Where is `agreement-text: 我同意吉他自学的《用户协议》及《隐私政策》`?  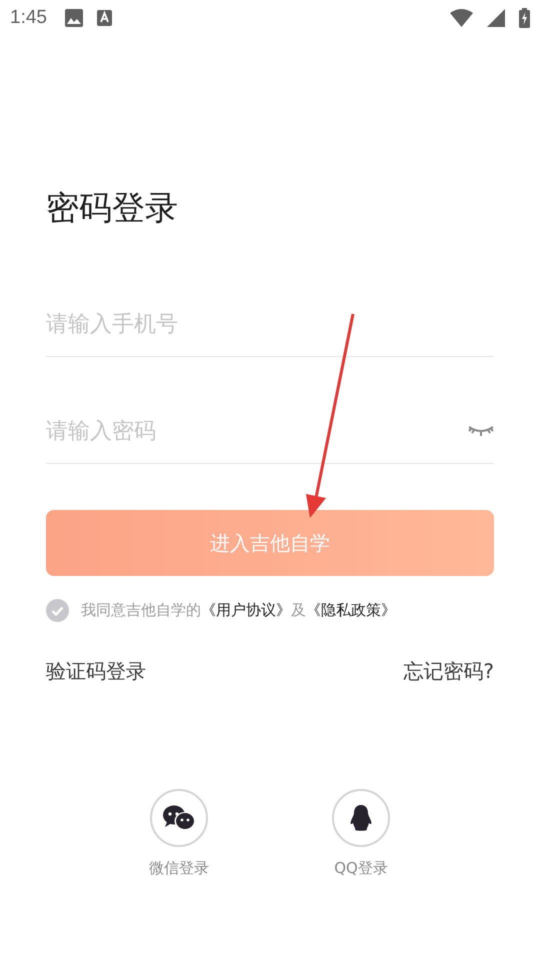 agreement-text: 我同意吉他自学的《用户协议》及《隐私政策》 is located at coordinates (238, 610).